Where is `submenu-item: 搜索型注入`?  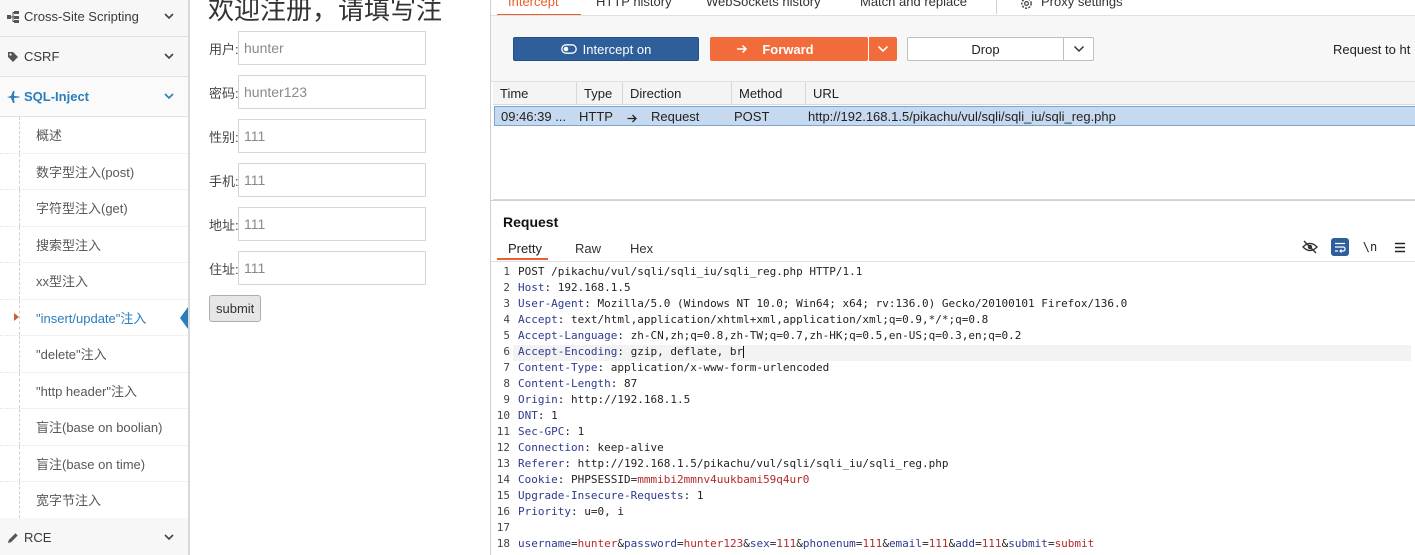
submenu-item: 搜索型注入 is located at coordinates (94, 244).